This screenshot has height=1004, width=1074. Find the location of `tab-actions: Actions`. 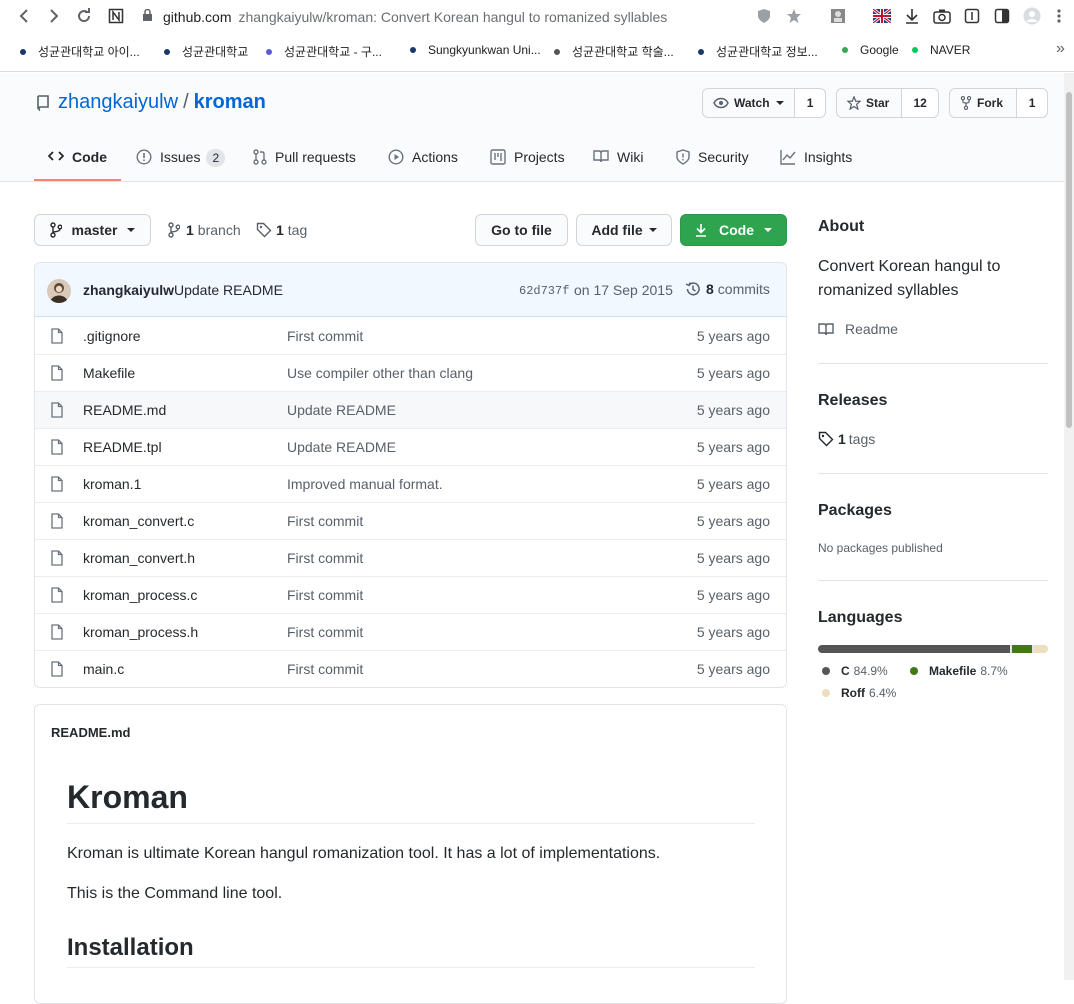

tab-actions: Actions is located at coordinates (423, 161).